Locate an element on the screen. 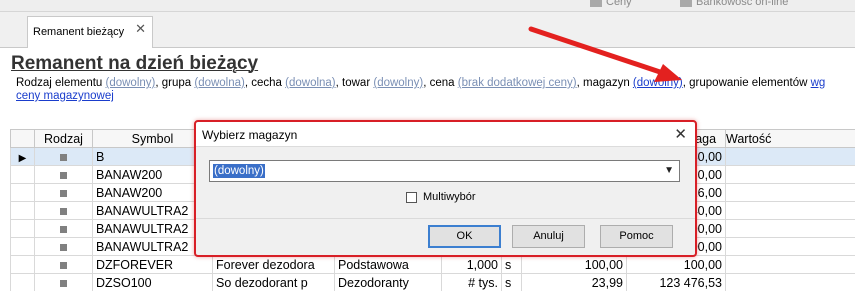  toolbar-button-bank: Bankowość on-line is located at coordinates (734, 4).